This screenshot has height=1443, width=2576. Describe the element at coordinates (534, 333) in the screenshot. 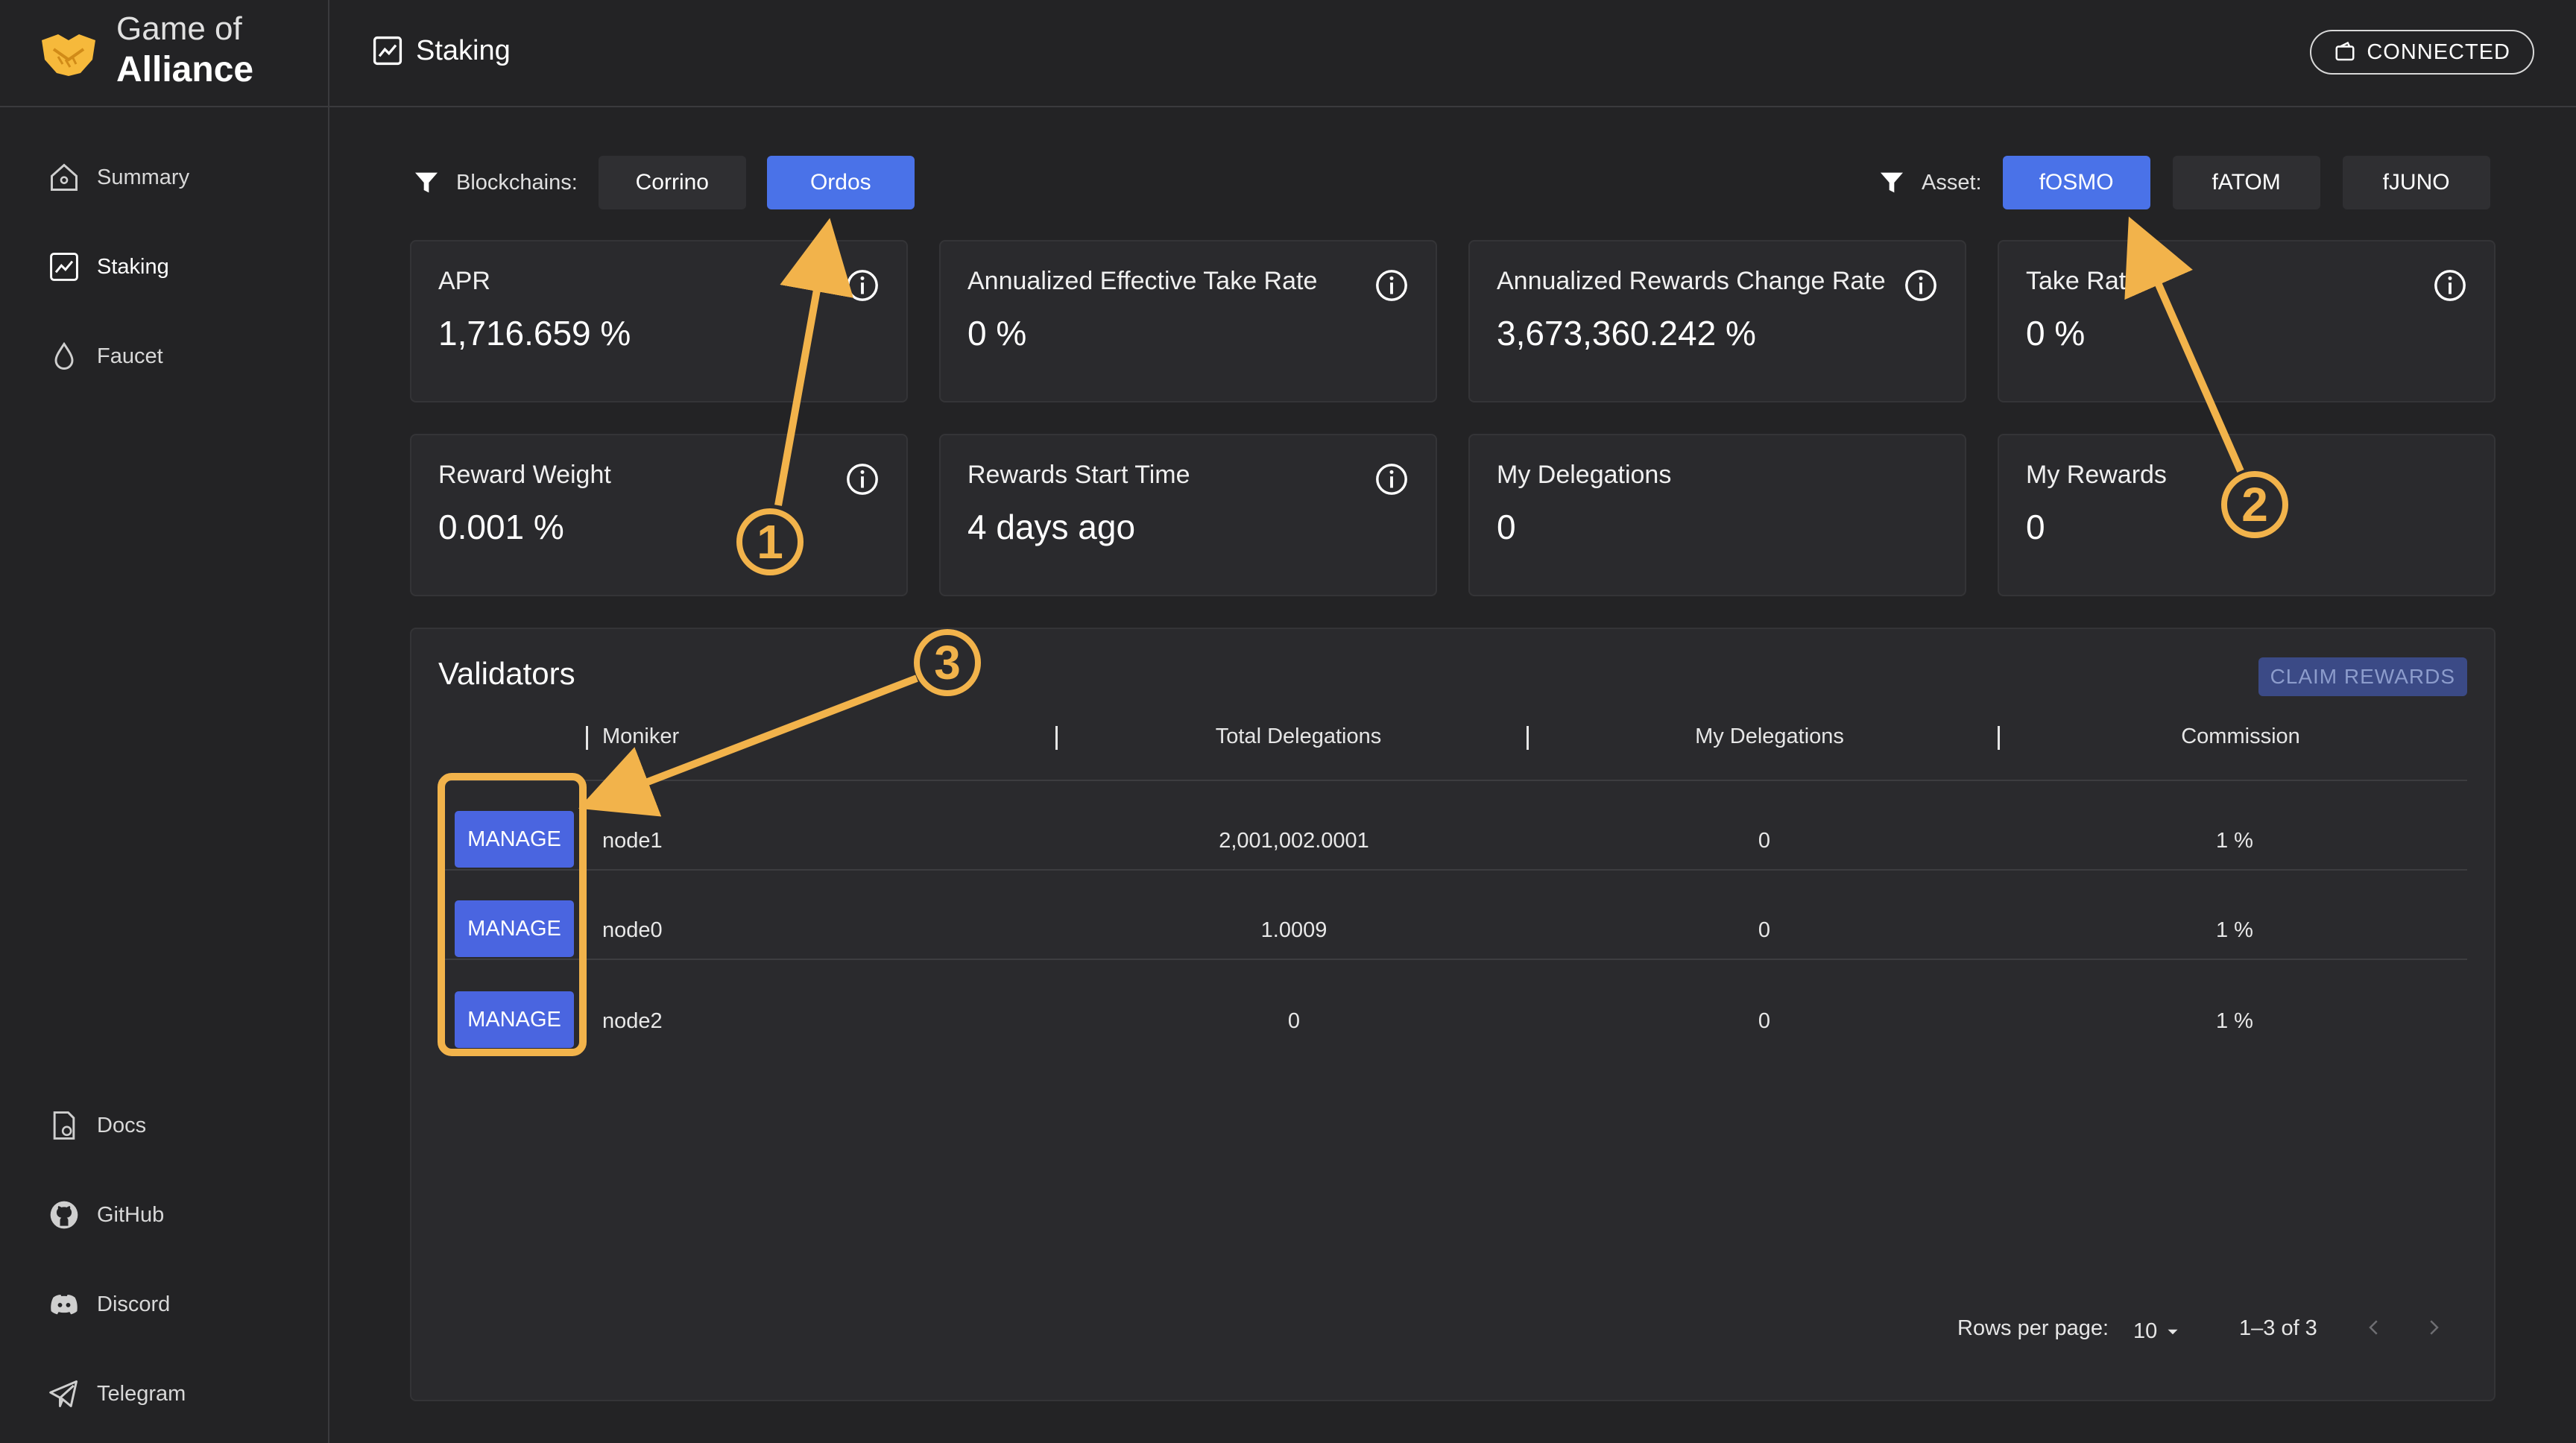

I see `stat-value: 1,716.659 %` at that location.